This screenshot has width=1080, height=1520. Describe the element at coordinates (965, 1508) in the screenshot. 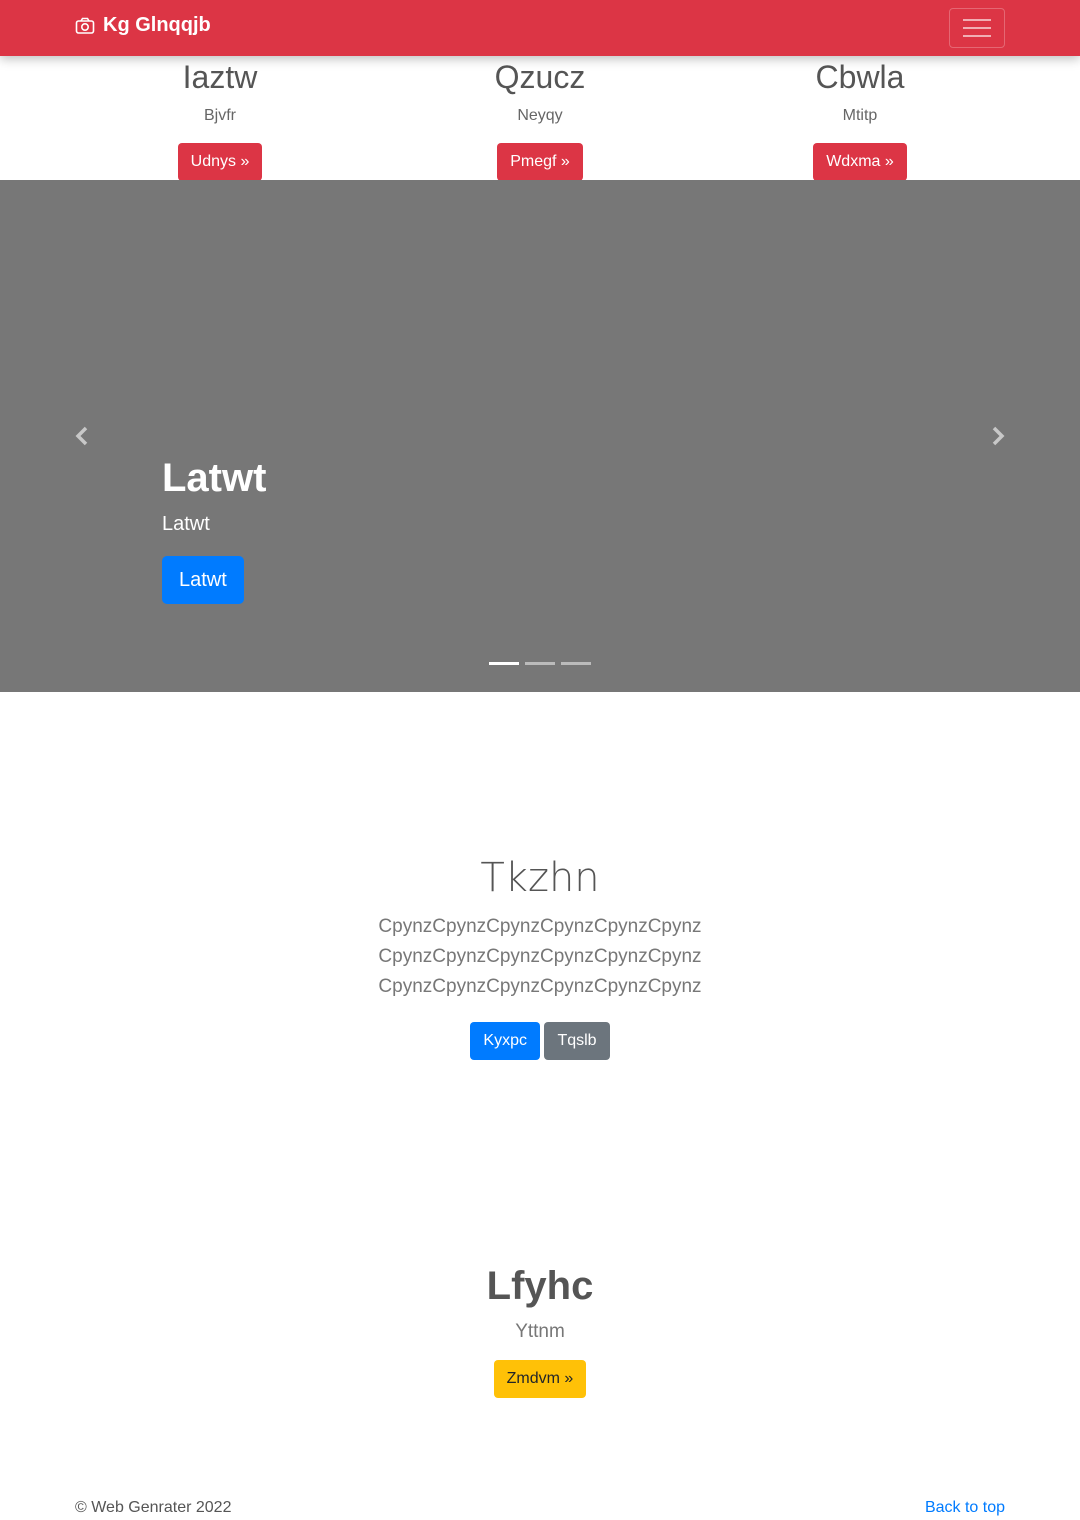

I see `back-to-top-link: Back to top` at that location.